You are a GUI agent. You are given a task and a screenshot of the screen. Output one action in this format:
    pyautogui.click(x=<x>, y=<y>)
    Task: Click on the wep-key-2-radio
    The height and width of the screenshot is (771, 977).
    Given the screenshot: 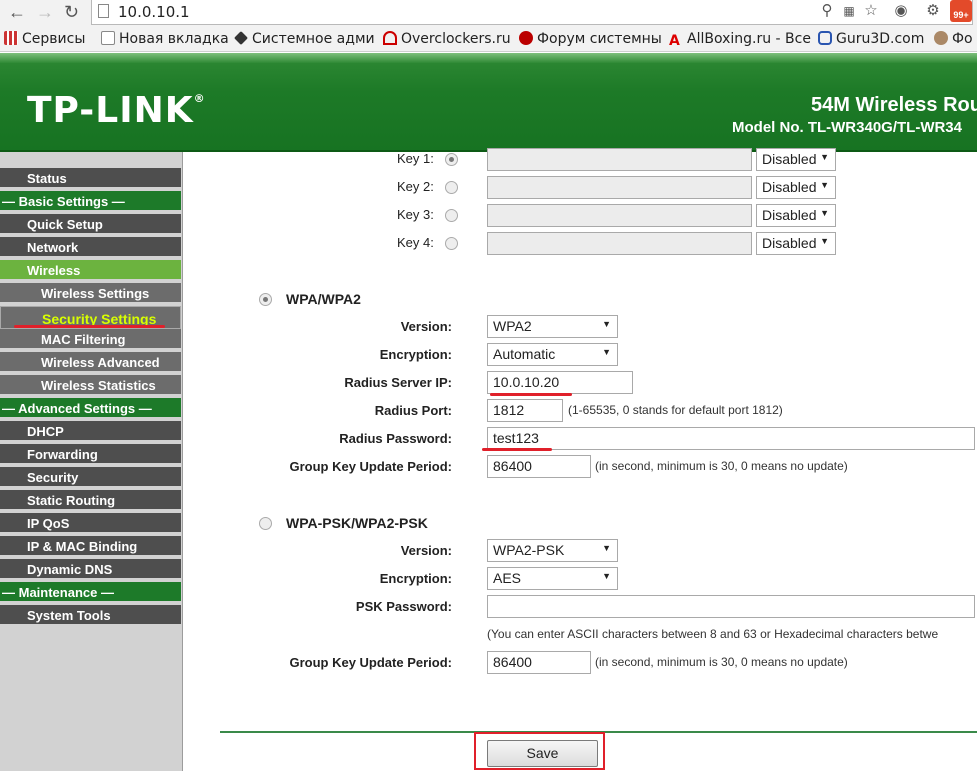 What is the action you would take?
    pyautogui.click(x=451, y=187)
    